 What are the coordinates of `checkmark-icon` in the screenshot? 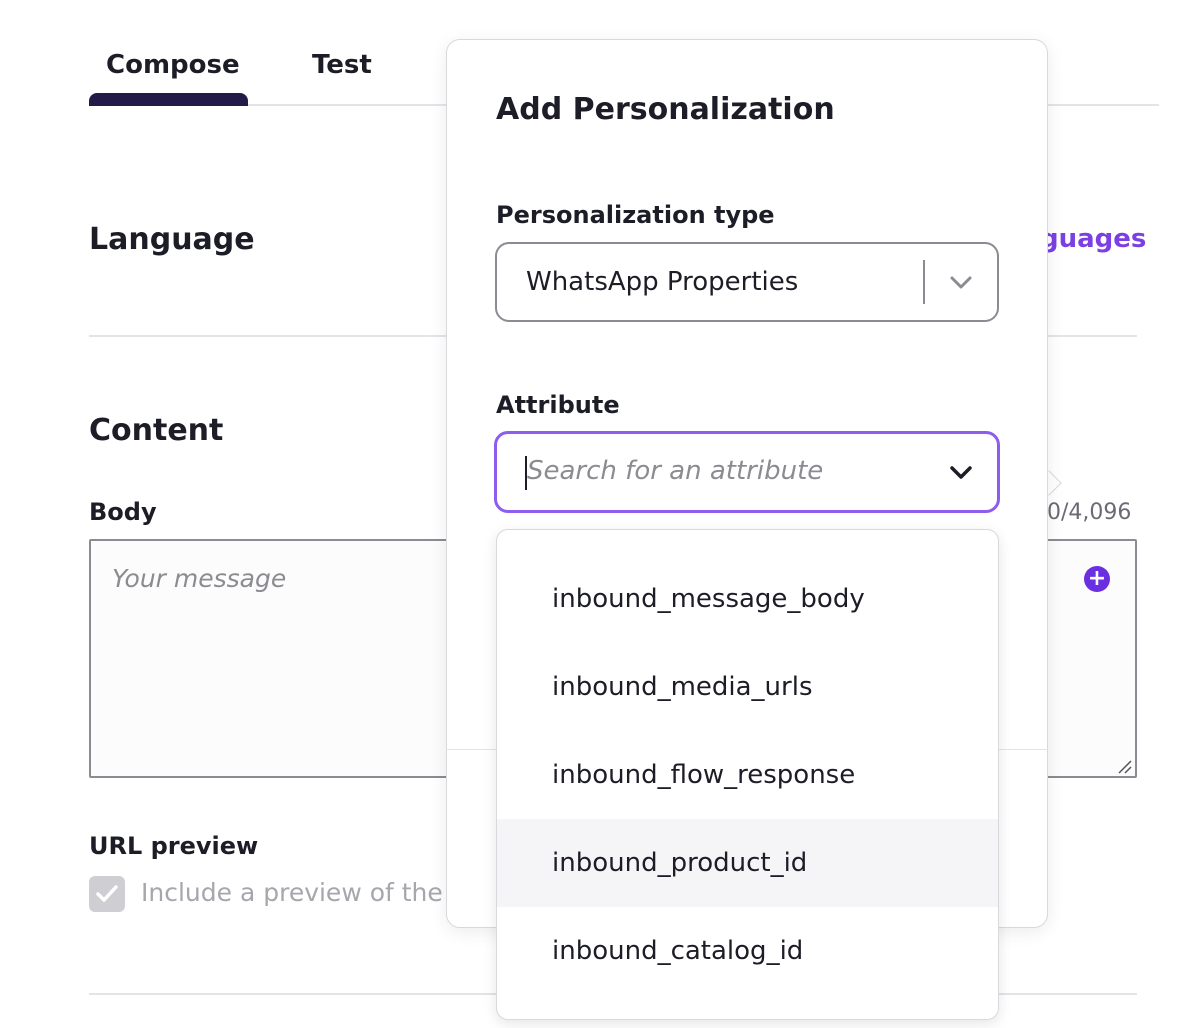 It's located at (107, 893).